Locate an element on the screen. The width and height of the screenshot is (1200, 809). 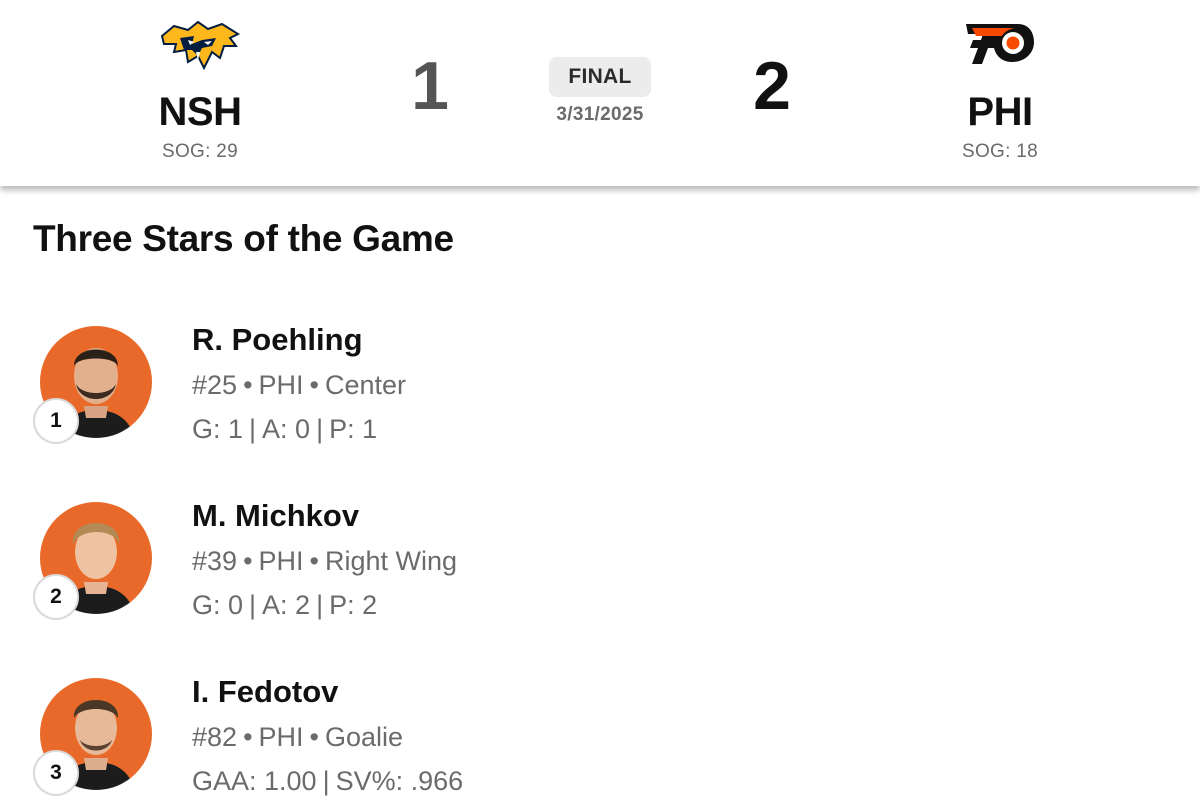
stat-value: GAA: 1.00 is located at coordinates (254, 781).